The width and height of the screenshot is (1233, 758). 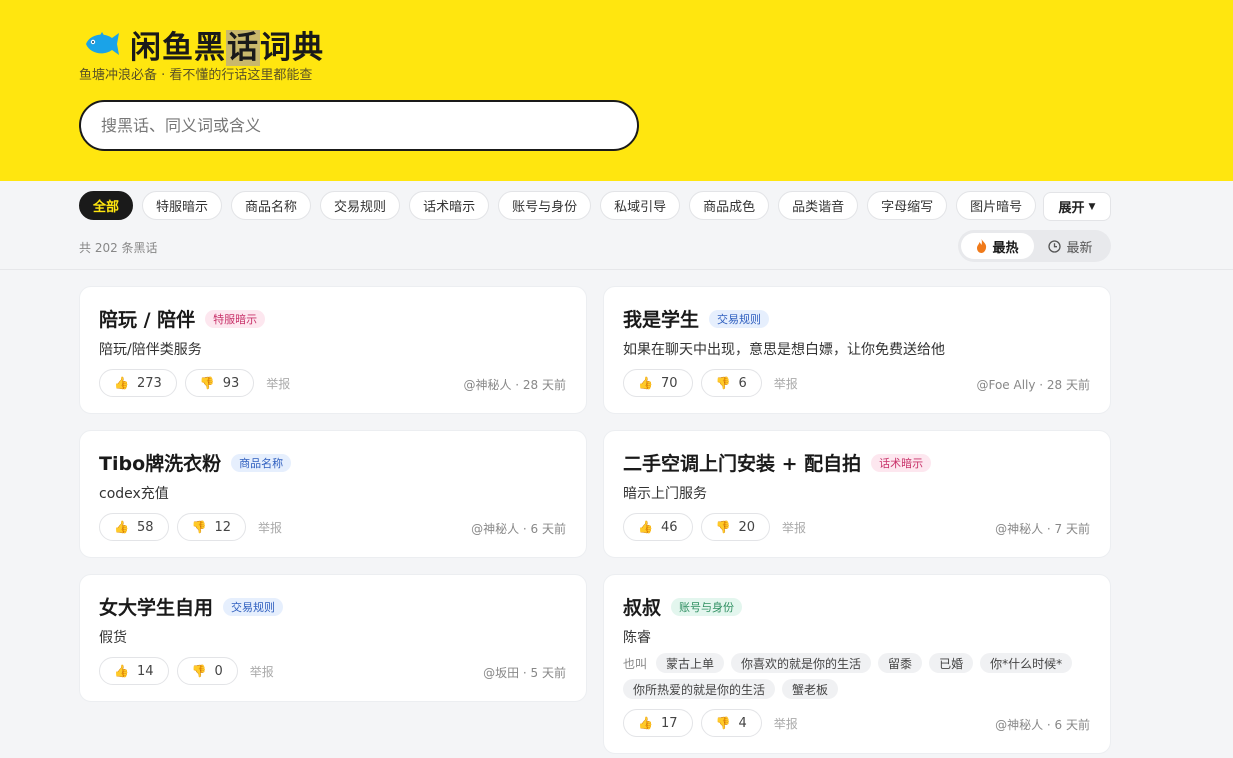 I want to click on downvote-count: 12, so click(x=222, y=527).